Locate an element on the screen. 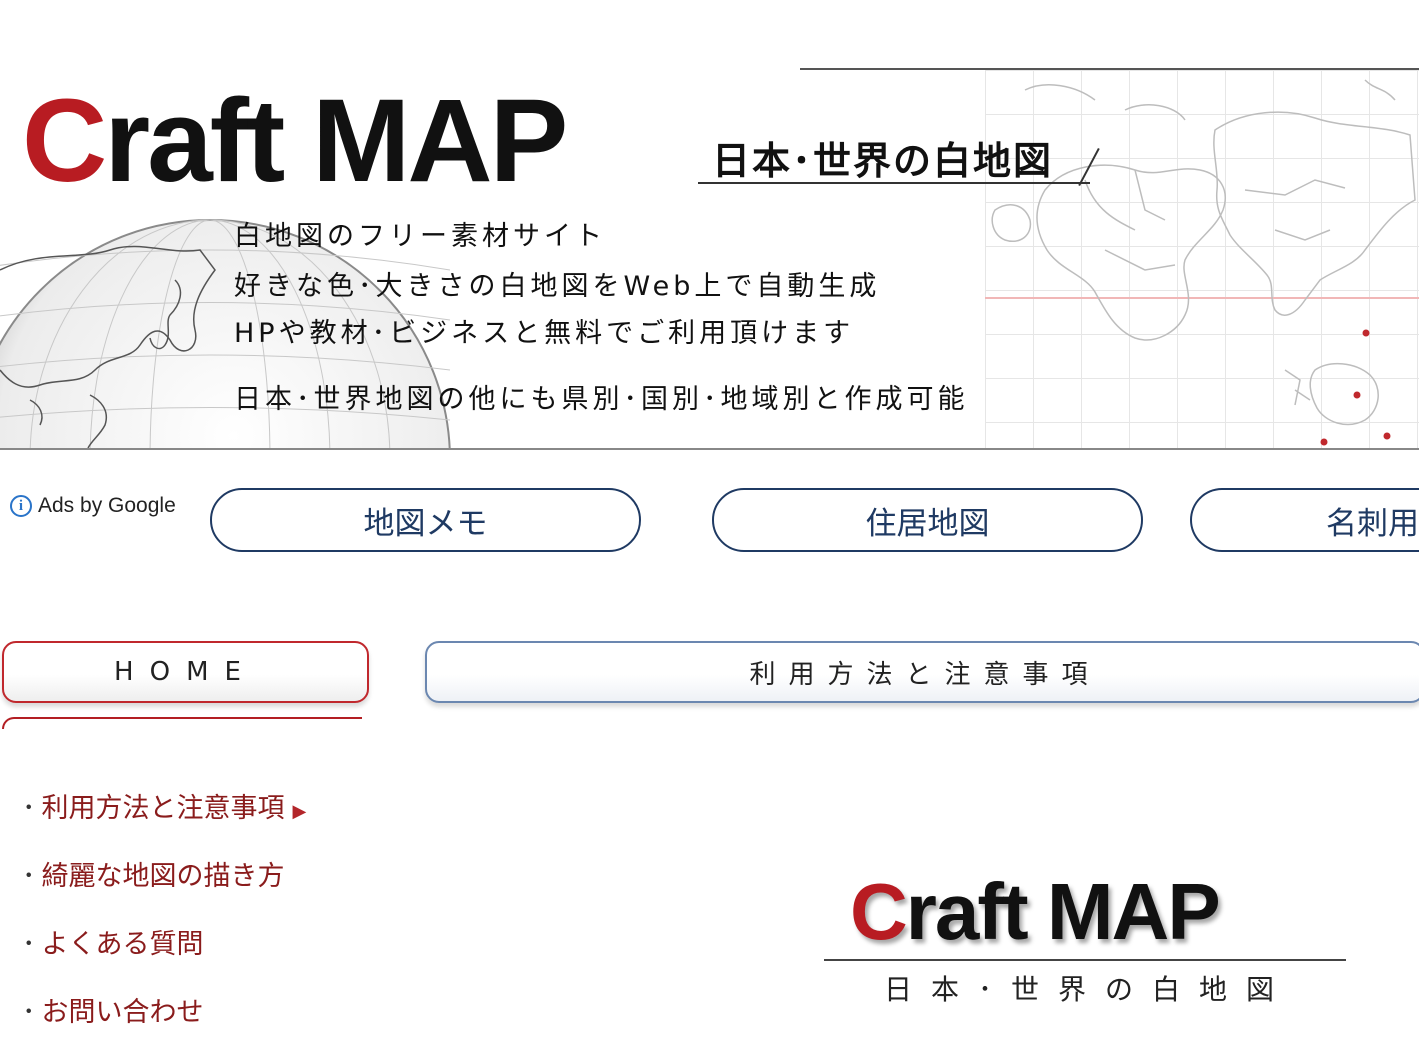  ads-by-google: i Ads by Google is located at coordinates (93, 506).